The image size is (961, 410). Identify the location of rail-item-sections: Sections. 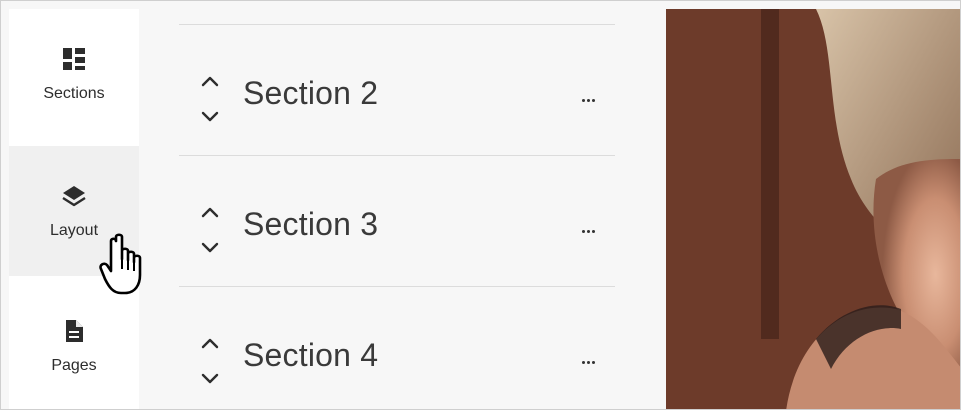
(74, 74).